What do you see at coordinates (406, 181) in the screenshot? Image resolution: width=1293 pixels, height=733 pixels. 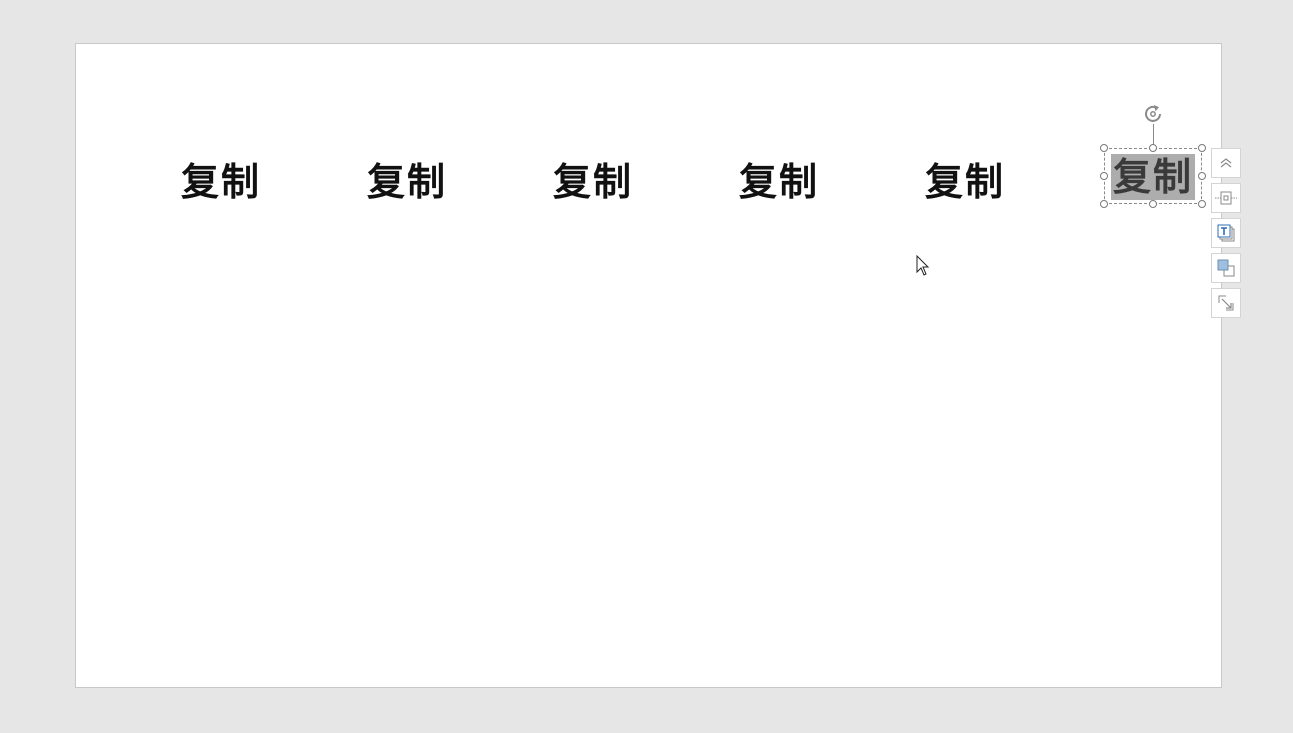 I see `text-box-2-text: 复制` at bounding box center [406, 181].